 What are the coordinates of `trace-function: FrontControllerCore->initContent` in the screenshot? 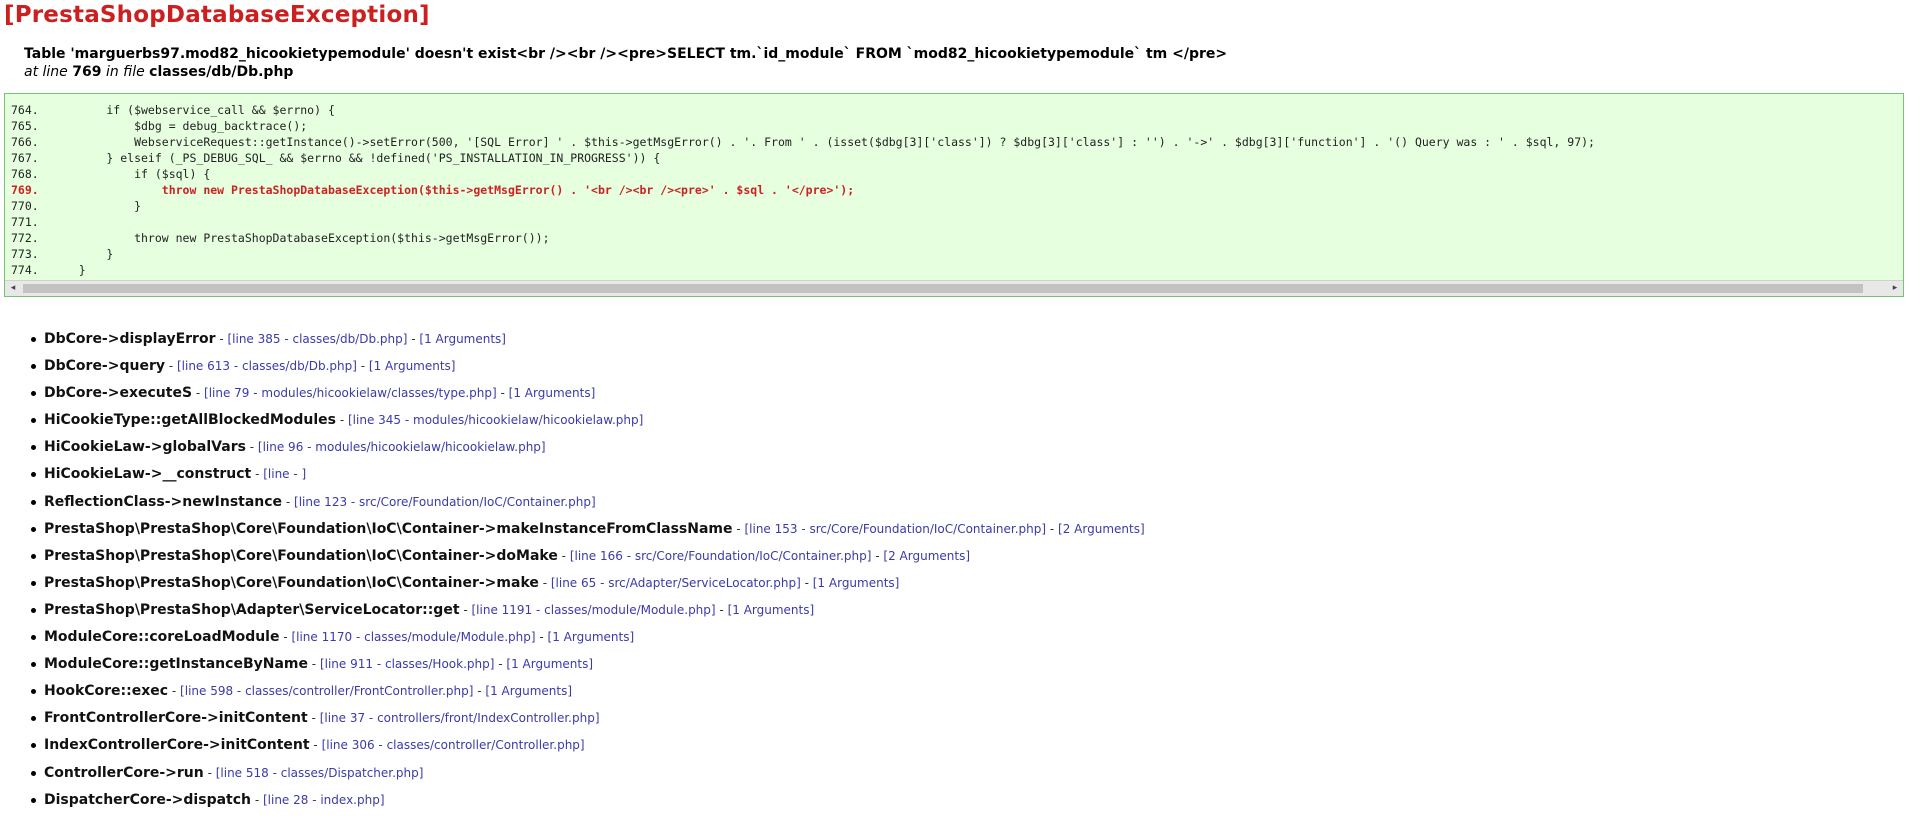 It's located at (176, 718).